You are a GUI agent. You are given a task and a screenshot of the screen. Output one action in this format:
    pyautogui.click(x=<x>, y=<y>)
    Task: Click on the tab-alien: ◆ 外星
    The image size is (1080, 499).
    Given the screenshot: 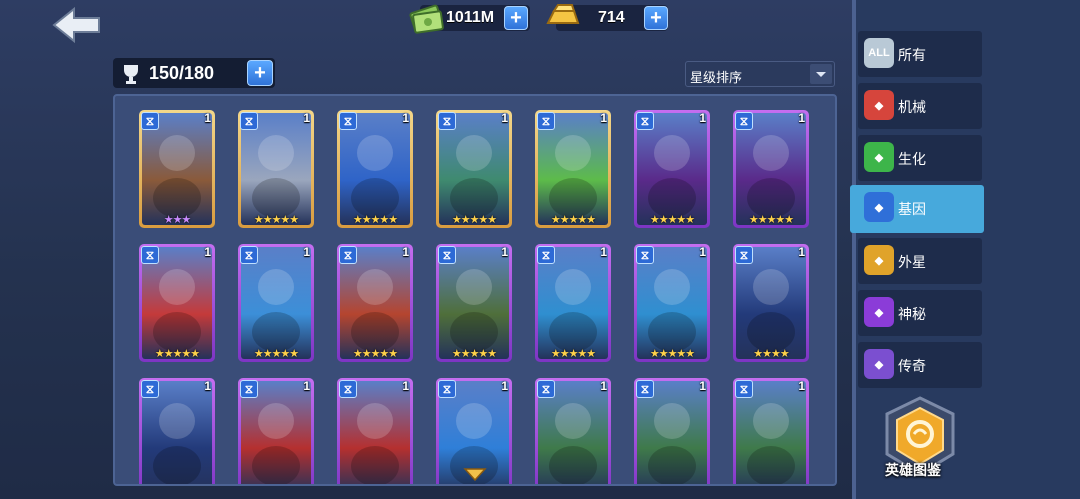 What is the action you would take?
    pyautogui.click(x=920, y=261)
    